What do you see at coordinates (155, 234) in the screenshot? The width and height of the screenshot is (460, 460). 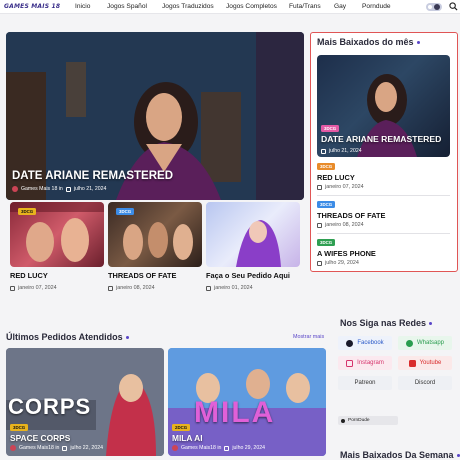 I see `card-image-threads-of-fate: 3DCG` at bounding box center [155, 234].